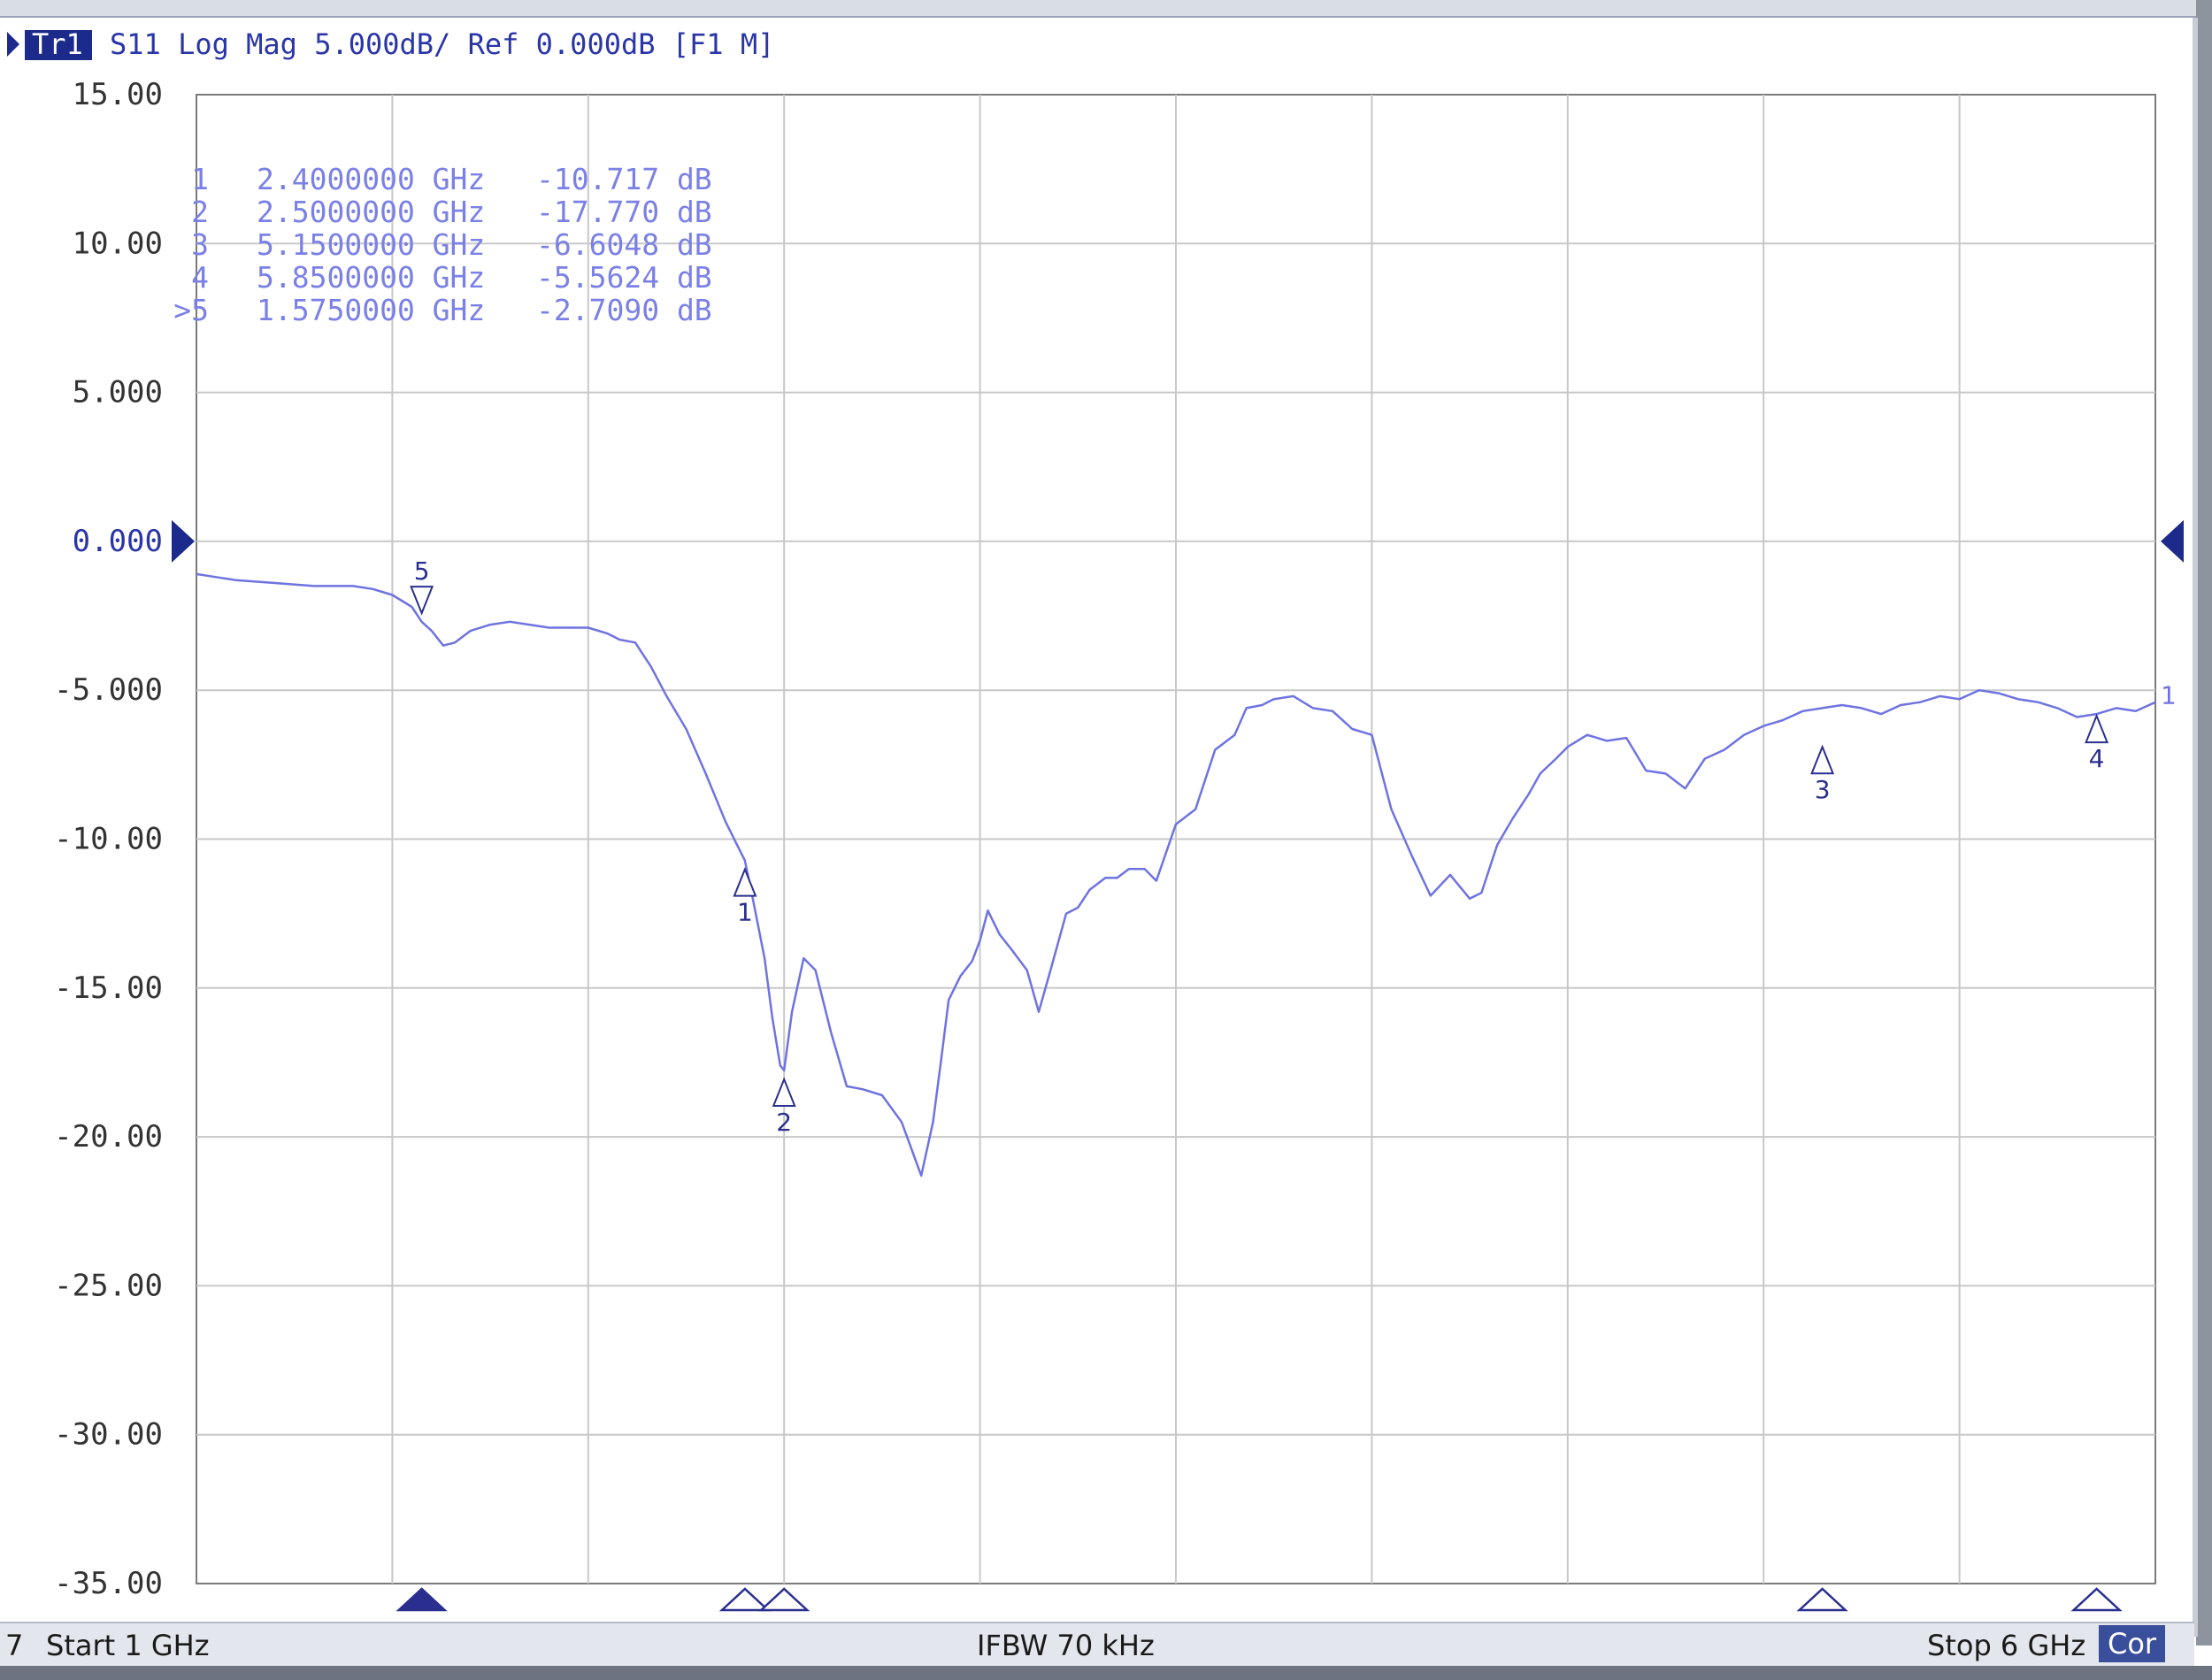 The height and width of the screenshot is (1680, 2212). I want to click on marker-readout-row: 1 2.4000000 GHz -10.717 dB, so click(452, 179).